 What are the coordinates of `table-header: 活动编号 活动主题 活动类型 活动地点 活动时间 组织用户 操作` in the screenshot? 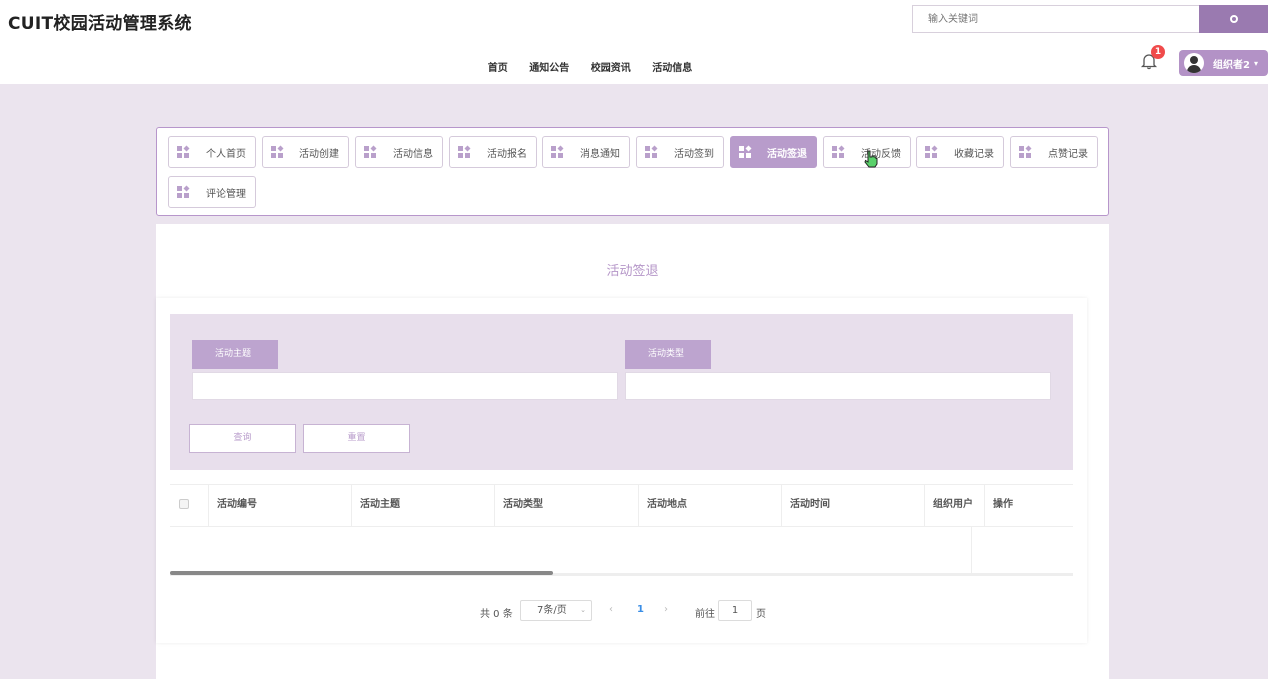 It's located at (621, 505).